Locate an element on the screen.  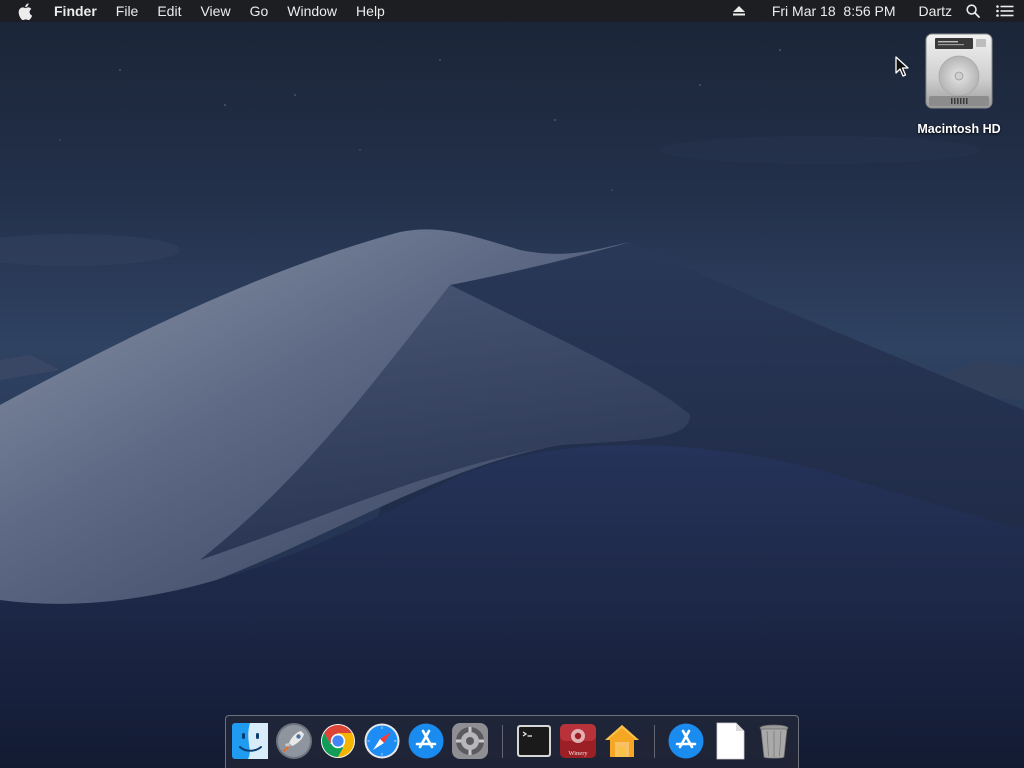
mouse-cursor-icon is located at coordinates (902, 66).